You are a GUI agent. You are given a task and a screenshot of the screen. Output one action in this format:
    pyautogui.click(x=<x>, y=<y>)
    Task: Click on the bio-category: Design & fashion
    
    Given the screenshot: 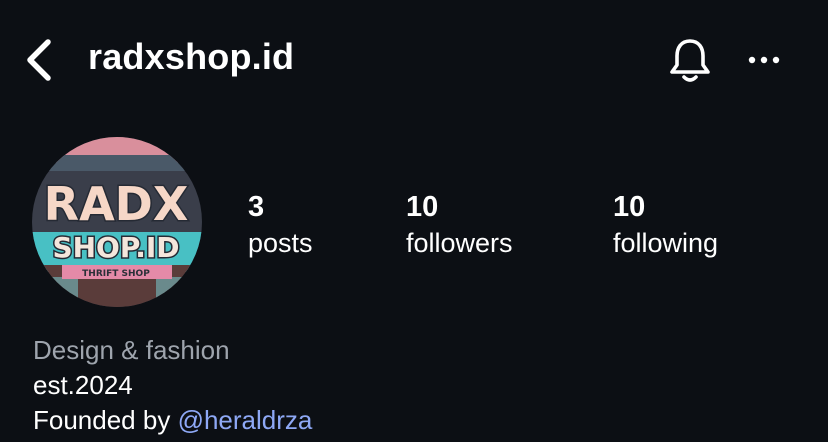 What is the action you would take?
    pyautogui.click(x=131, y=350)
    